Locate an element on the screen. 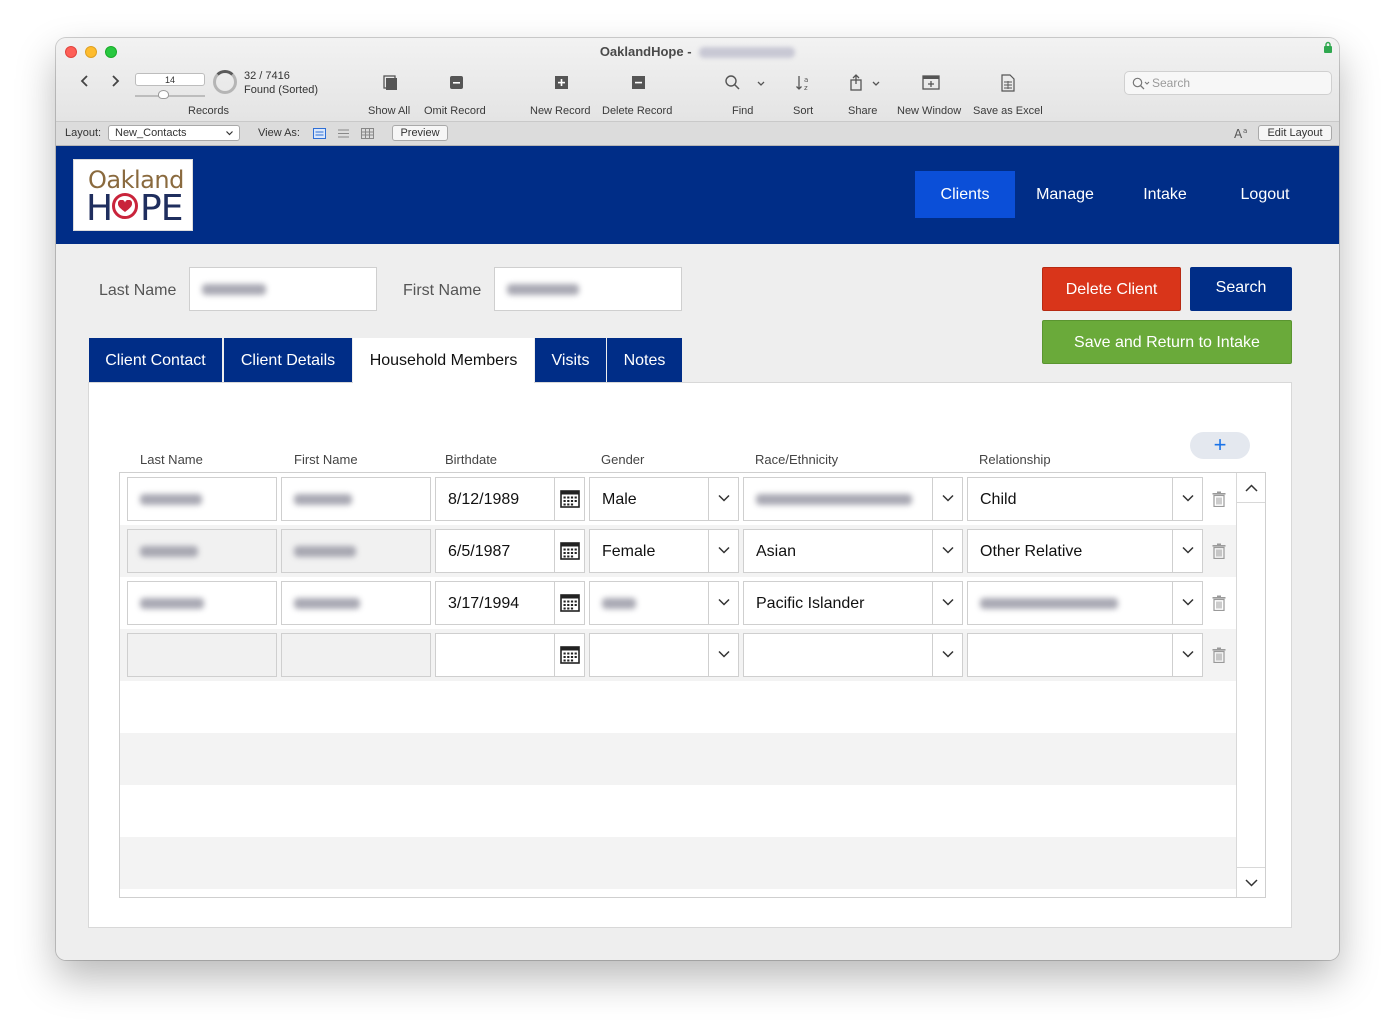 The width and height of the screenshot is (1395, 1034). found-set-pie-icon is located at coordinates (225, 82).